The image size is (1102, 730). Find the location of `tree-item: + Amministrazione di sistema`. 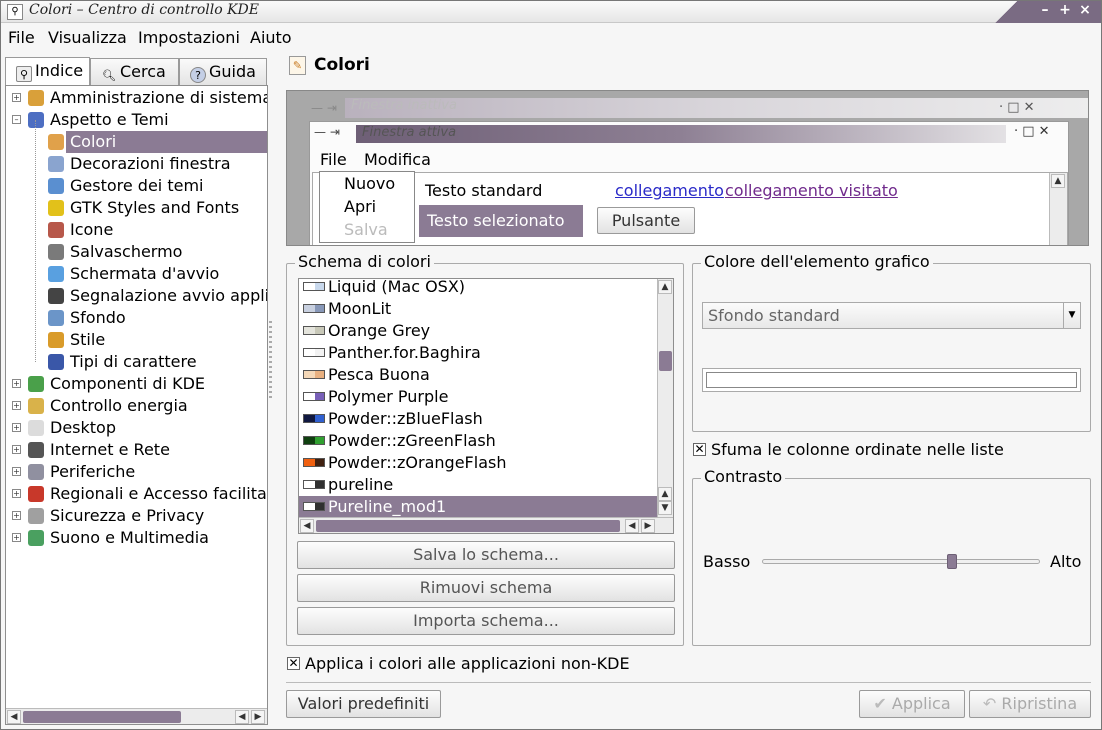

tree-item: + Amministrazione di sistema is located at coordinates (136, 98).